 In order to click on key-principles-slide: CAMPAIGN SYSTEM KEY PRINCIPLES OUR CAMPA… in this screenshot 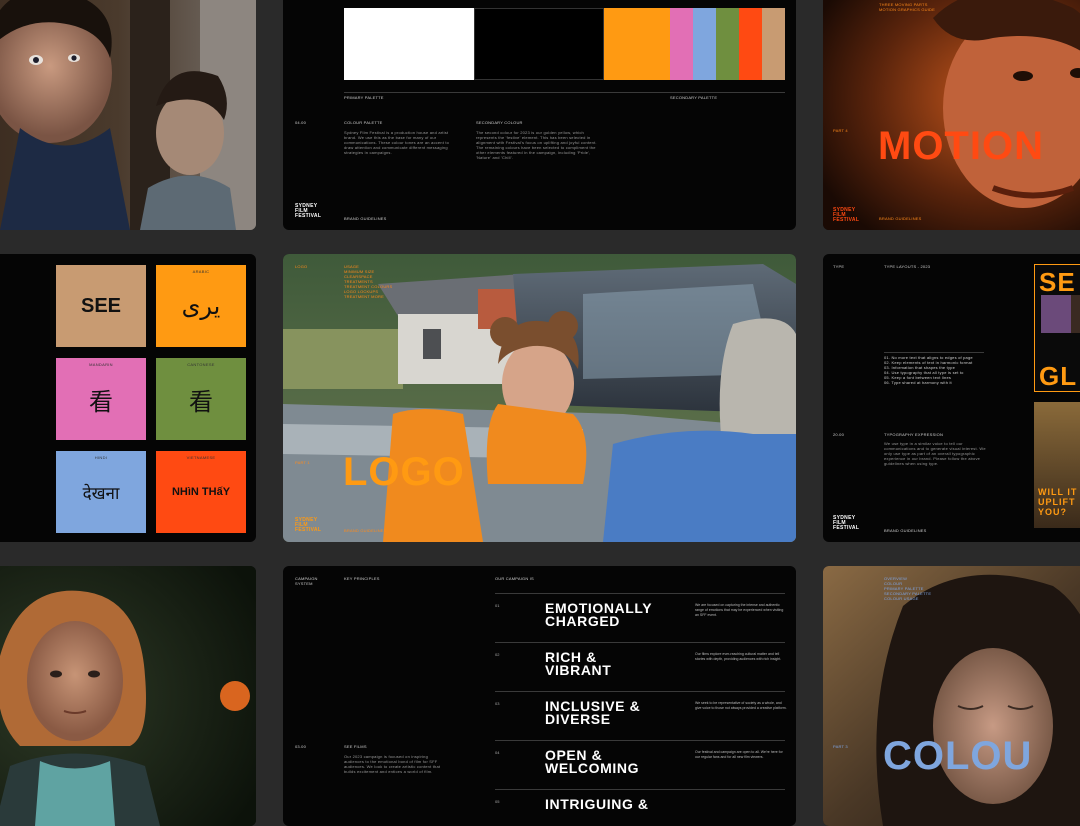, I will do `click(539, 696)`.